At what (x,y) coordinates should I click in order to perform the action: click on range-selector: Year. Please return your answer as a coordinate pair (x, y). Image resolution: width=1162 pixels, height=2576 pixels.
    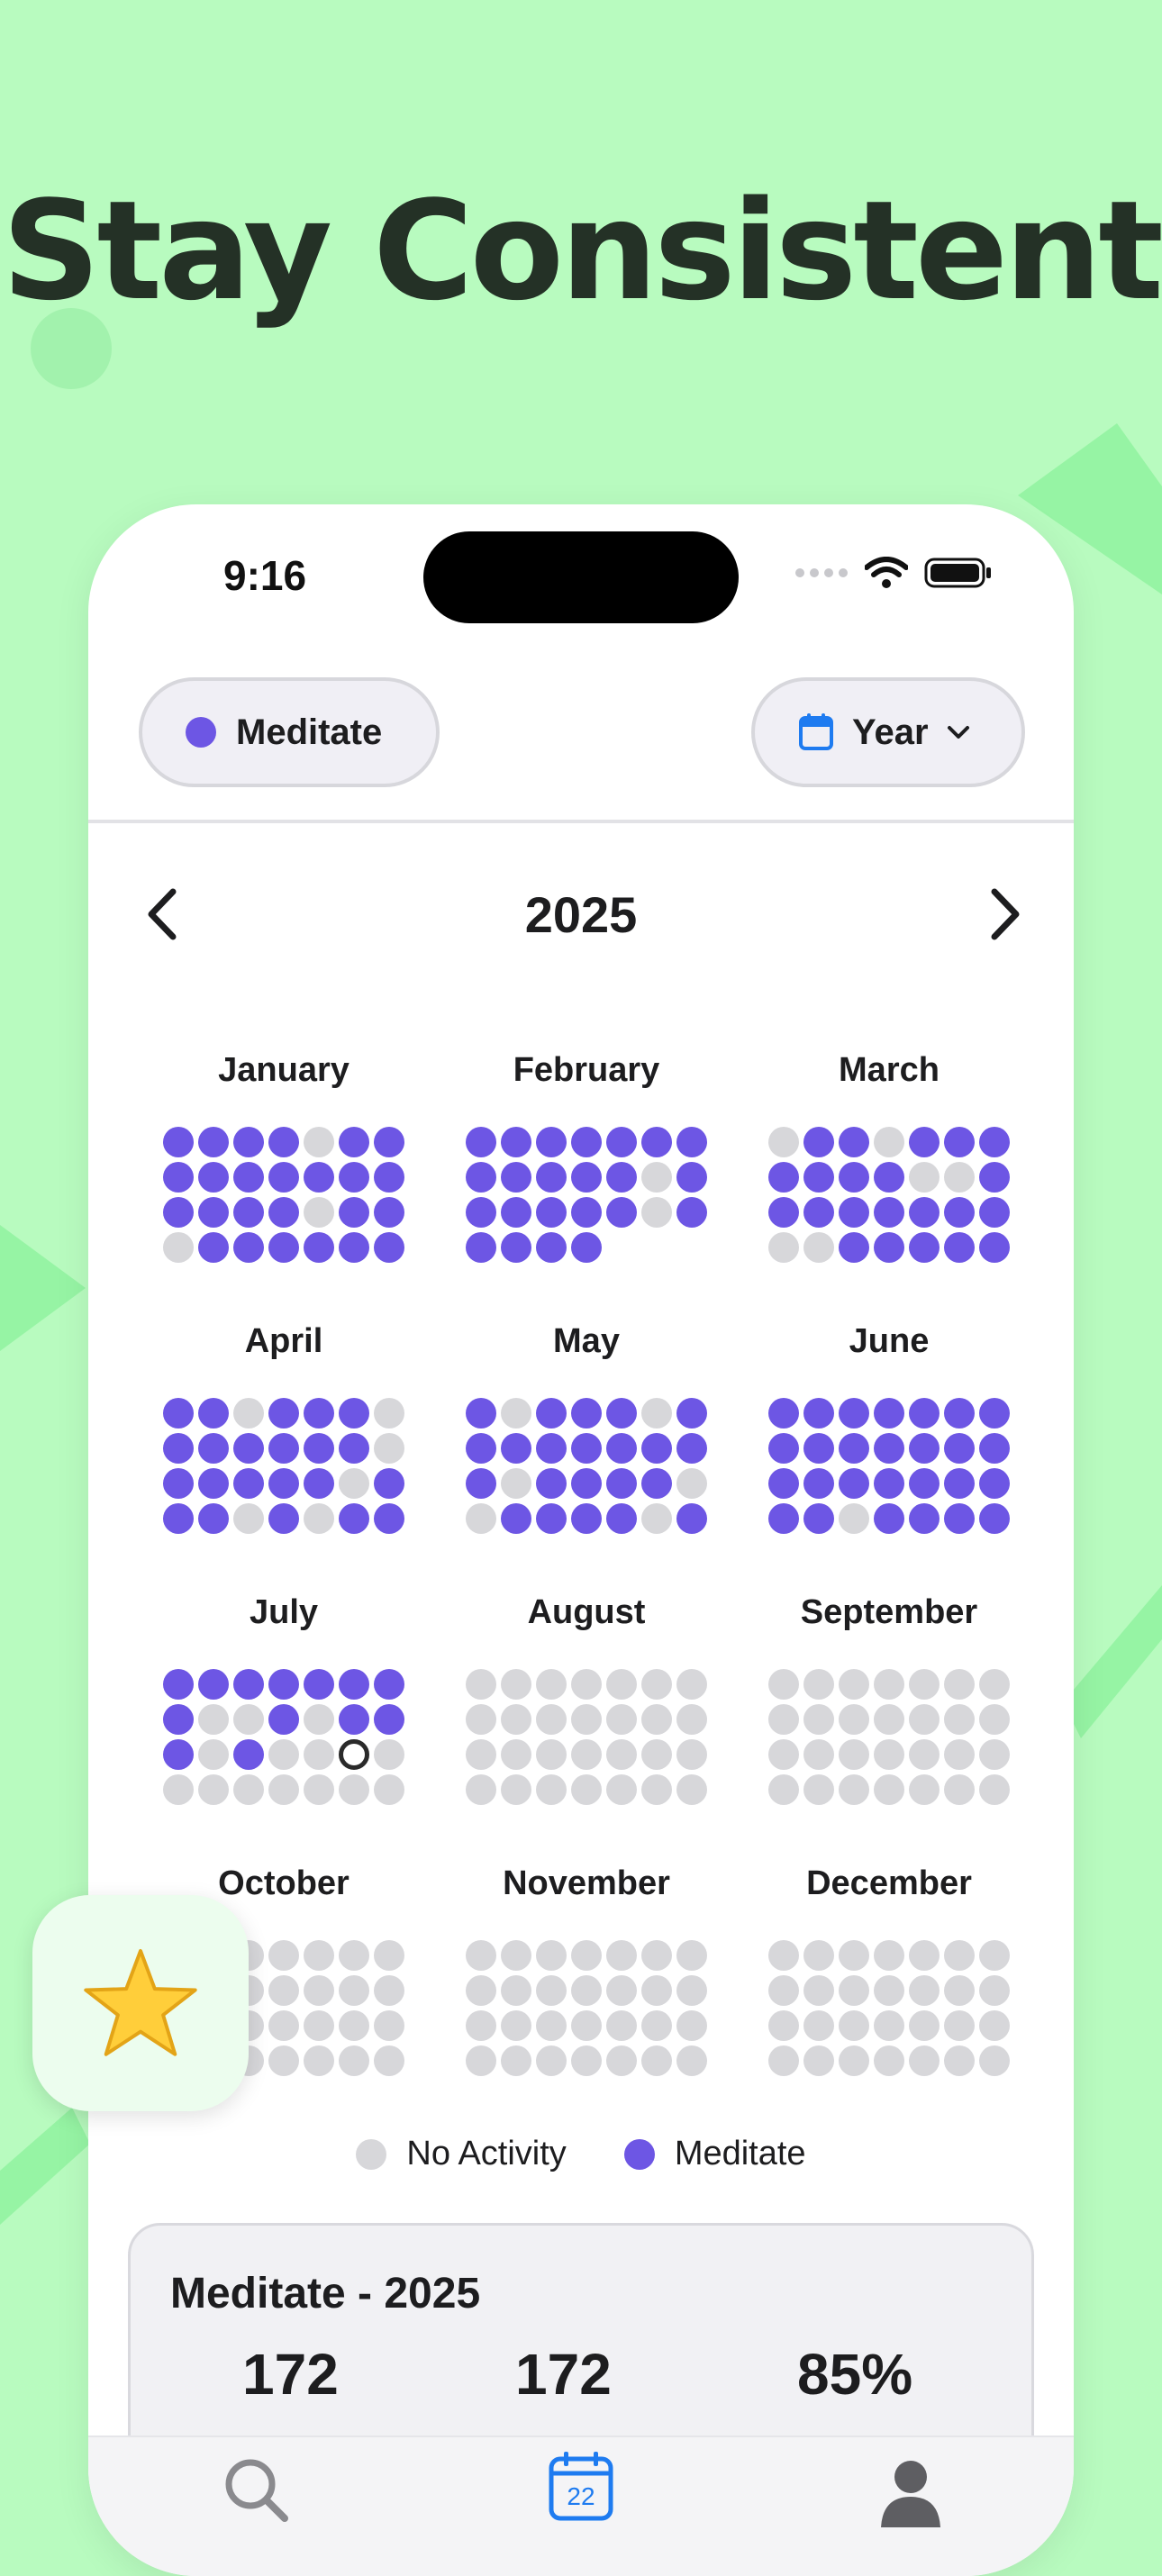
    Looking at the image, I should click on (888, 732).